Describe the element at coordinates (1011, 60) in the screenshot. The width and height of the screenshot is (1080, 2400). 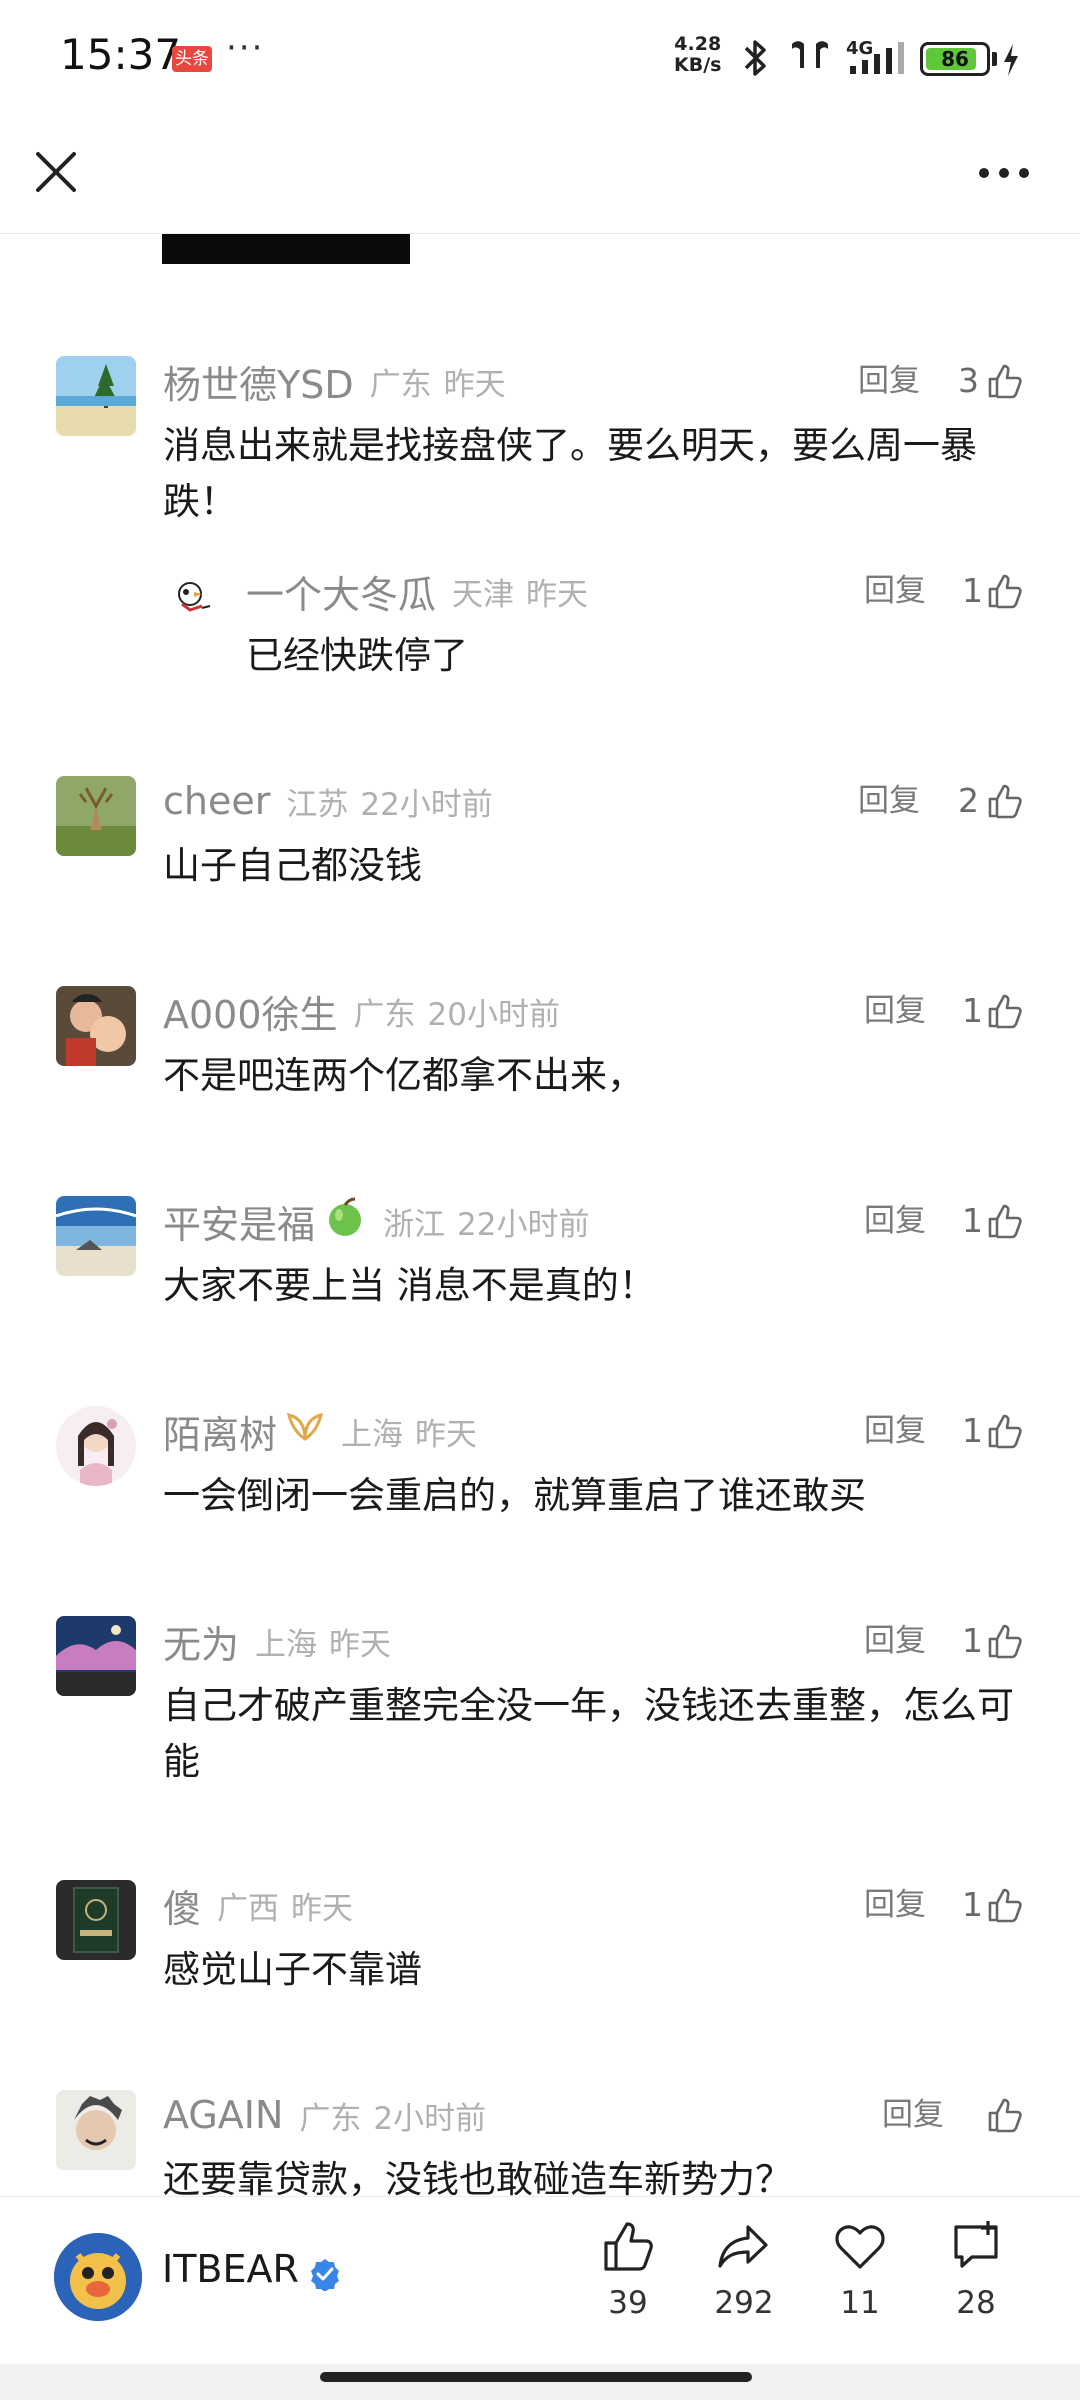
I see `charging-icon` at that location.